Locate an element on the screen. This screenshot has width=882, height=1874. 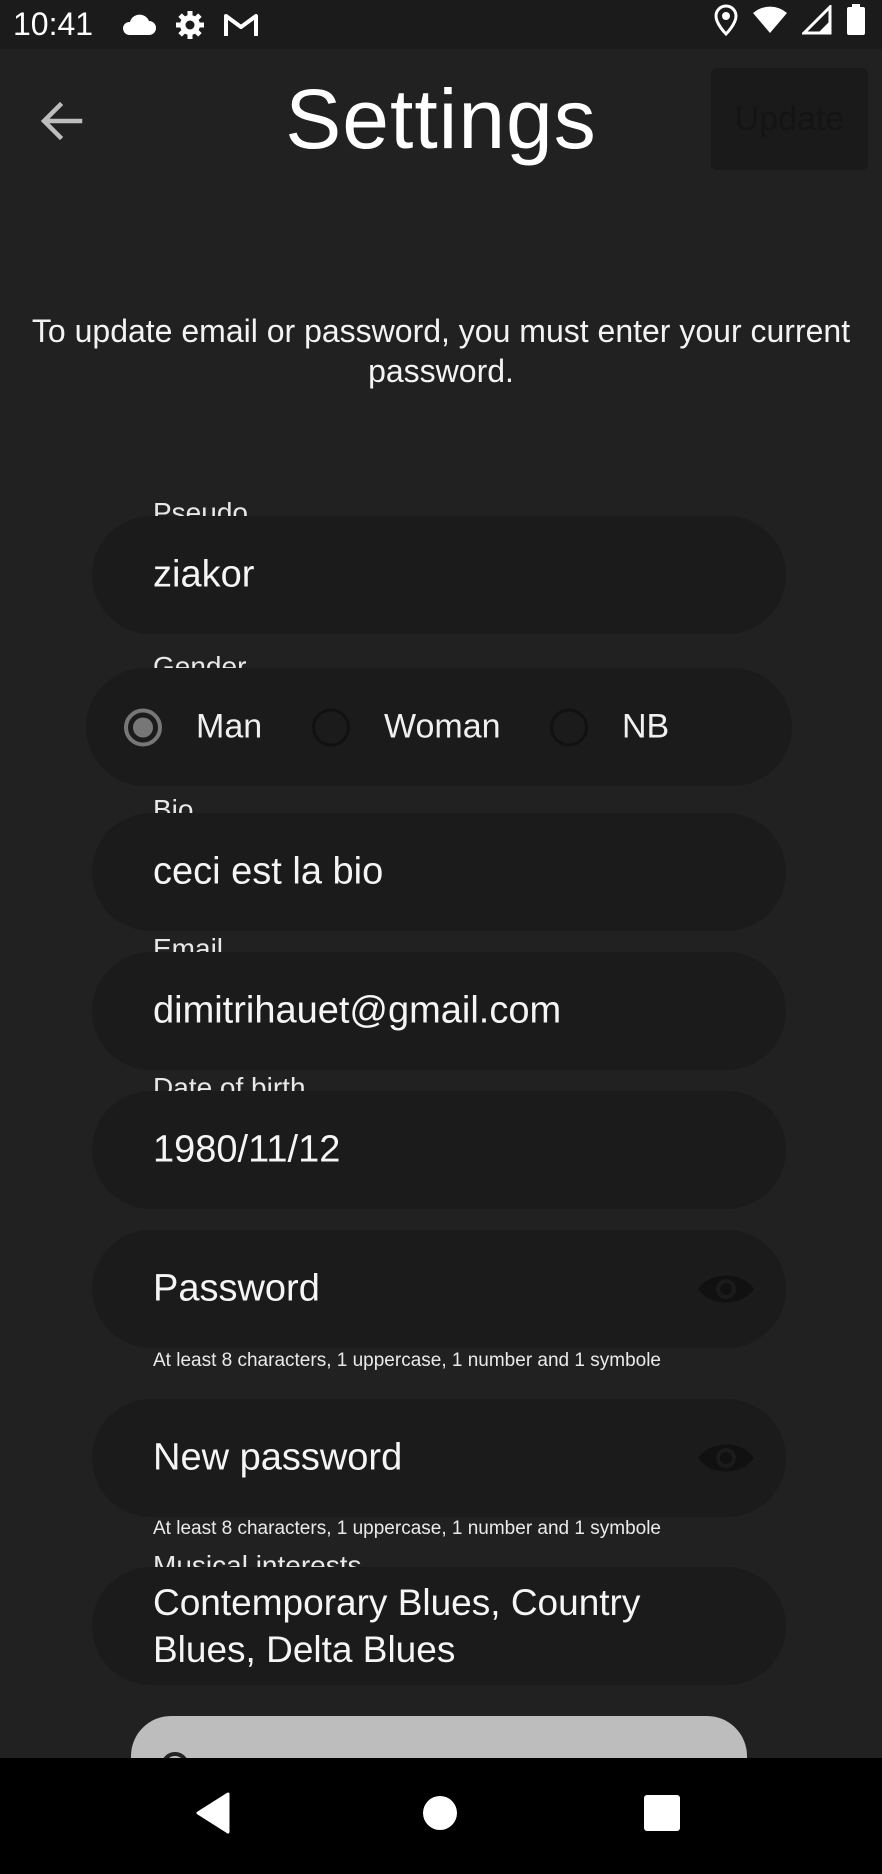
radio-checked-icon is located at coordinates (143, 727).